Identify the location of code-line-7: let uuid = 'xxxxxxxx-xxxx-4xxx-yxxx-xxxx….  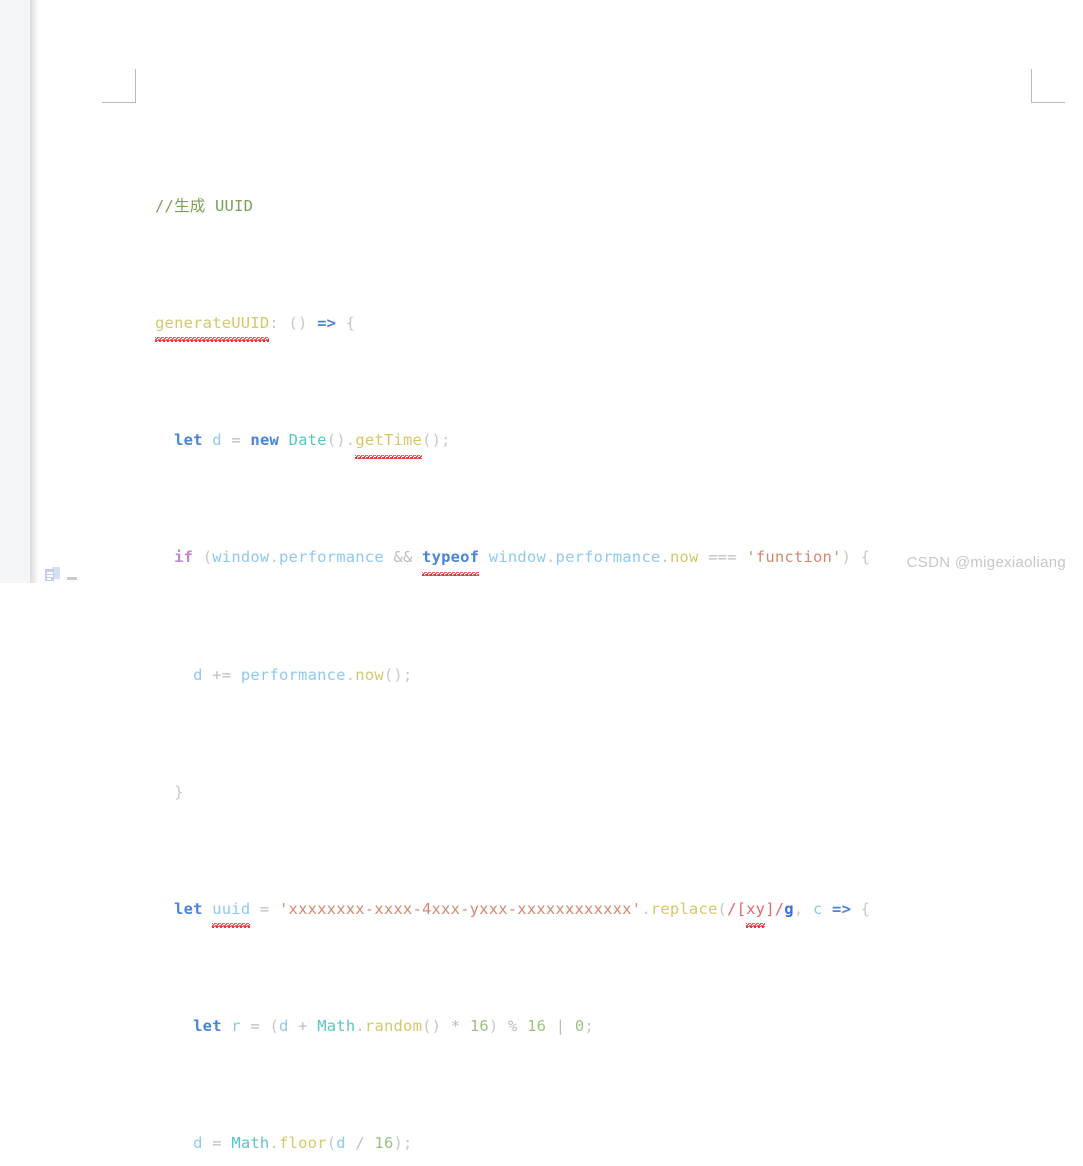
(512, 912).